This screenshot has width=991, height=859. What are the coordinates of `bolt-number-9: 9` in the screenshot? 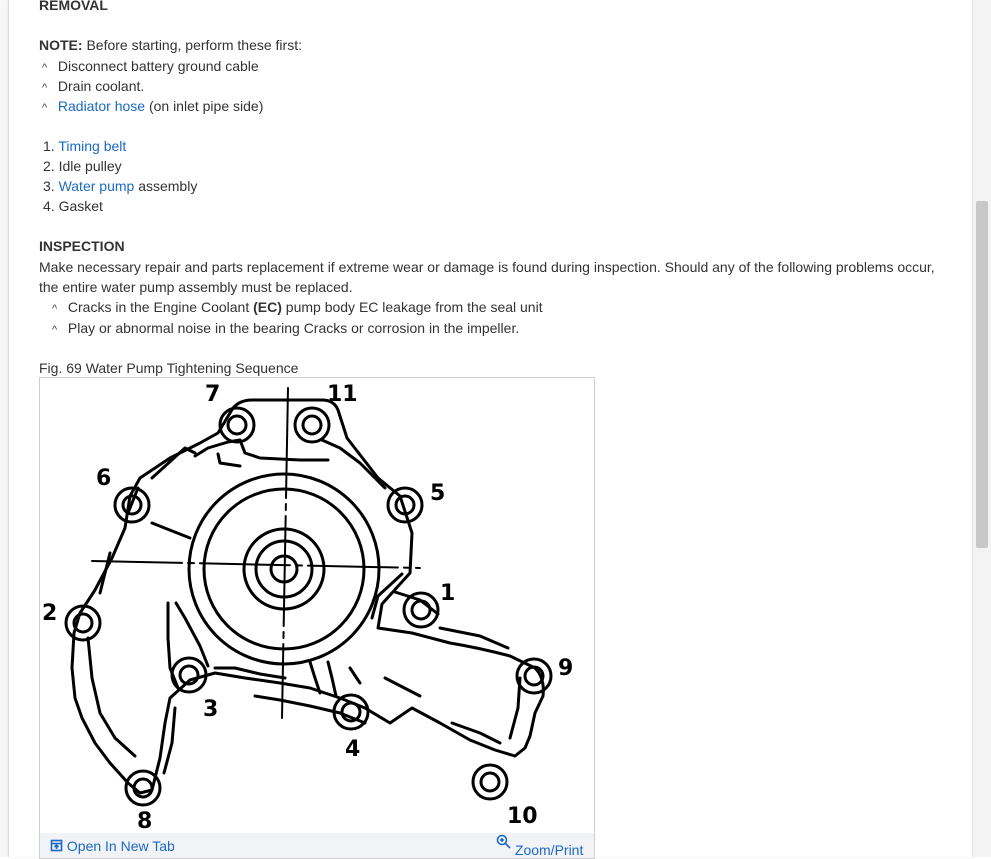 It's located at (565, 668).